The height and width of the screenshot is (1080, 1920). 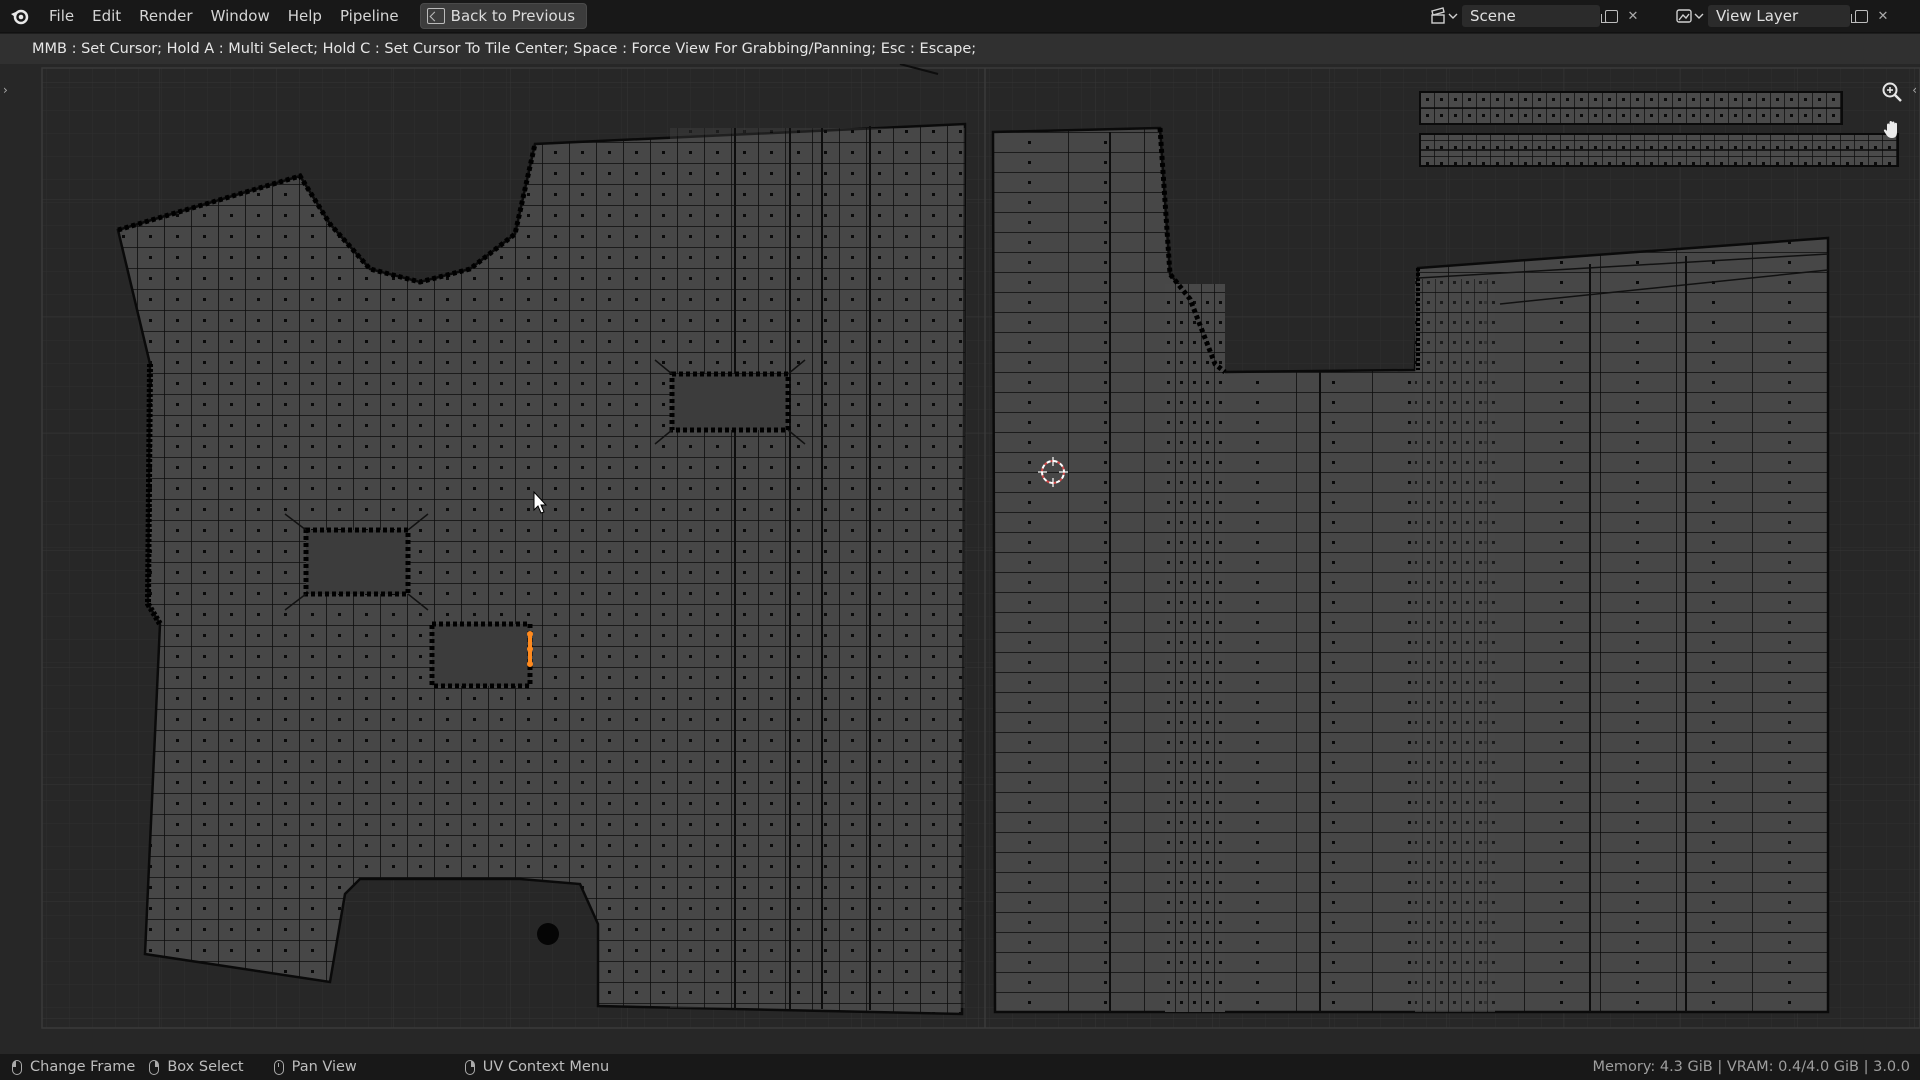 What do you see at coordinates (369, 16) in the screenshot?
I see `menu-pipeline: Pipeline` at bounding box center [369, 16].